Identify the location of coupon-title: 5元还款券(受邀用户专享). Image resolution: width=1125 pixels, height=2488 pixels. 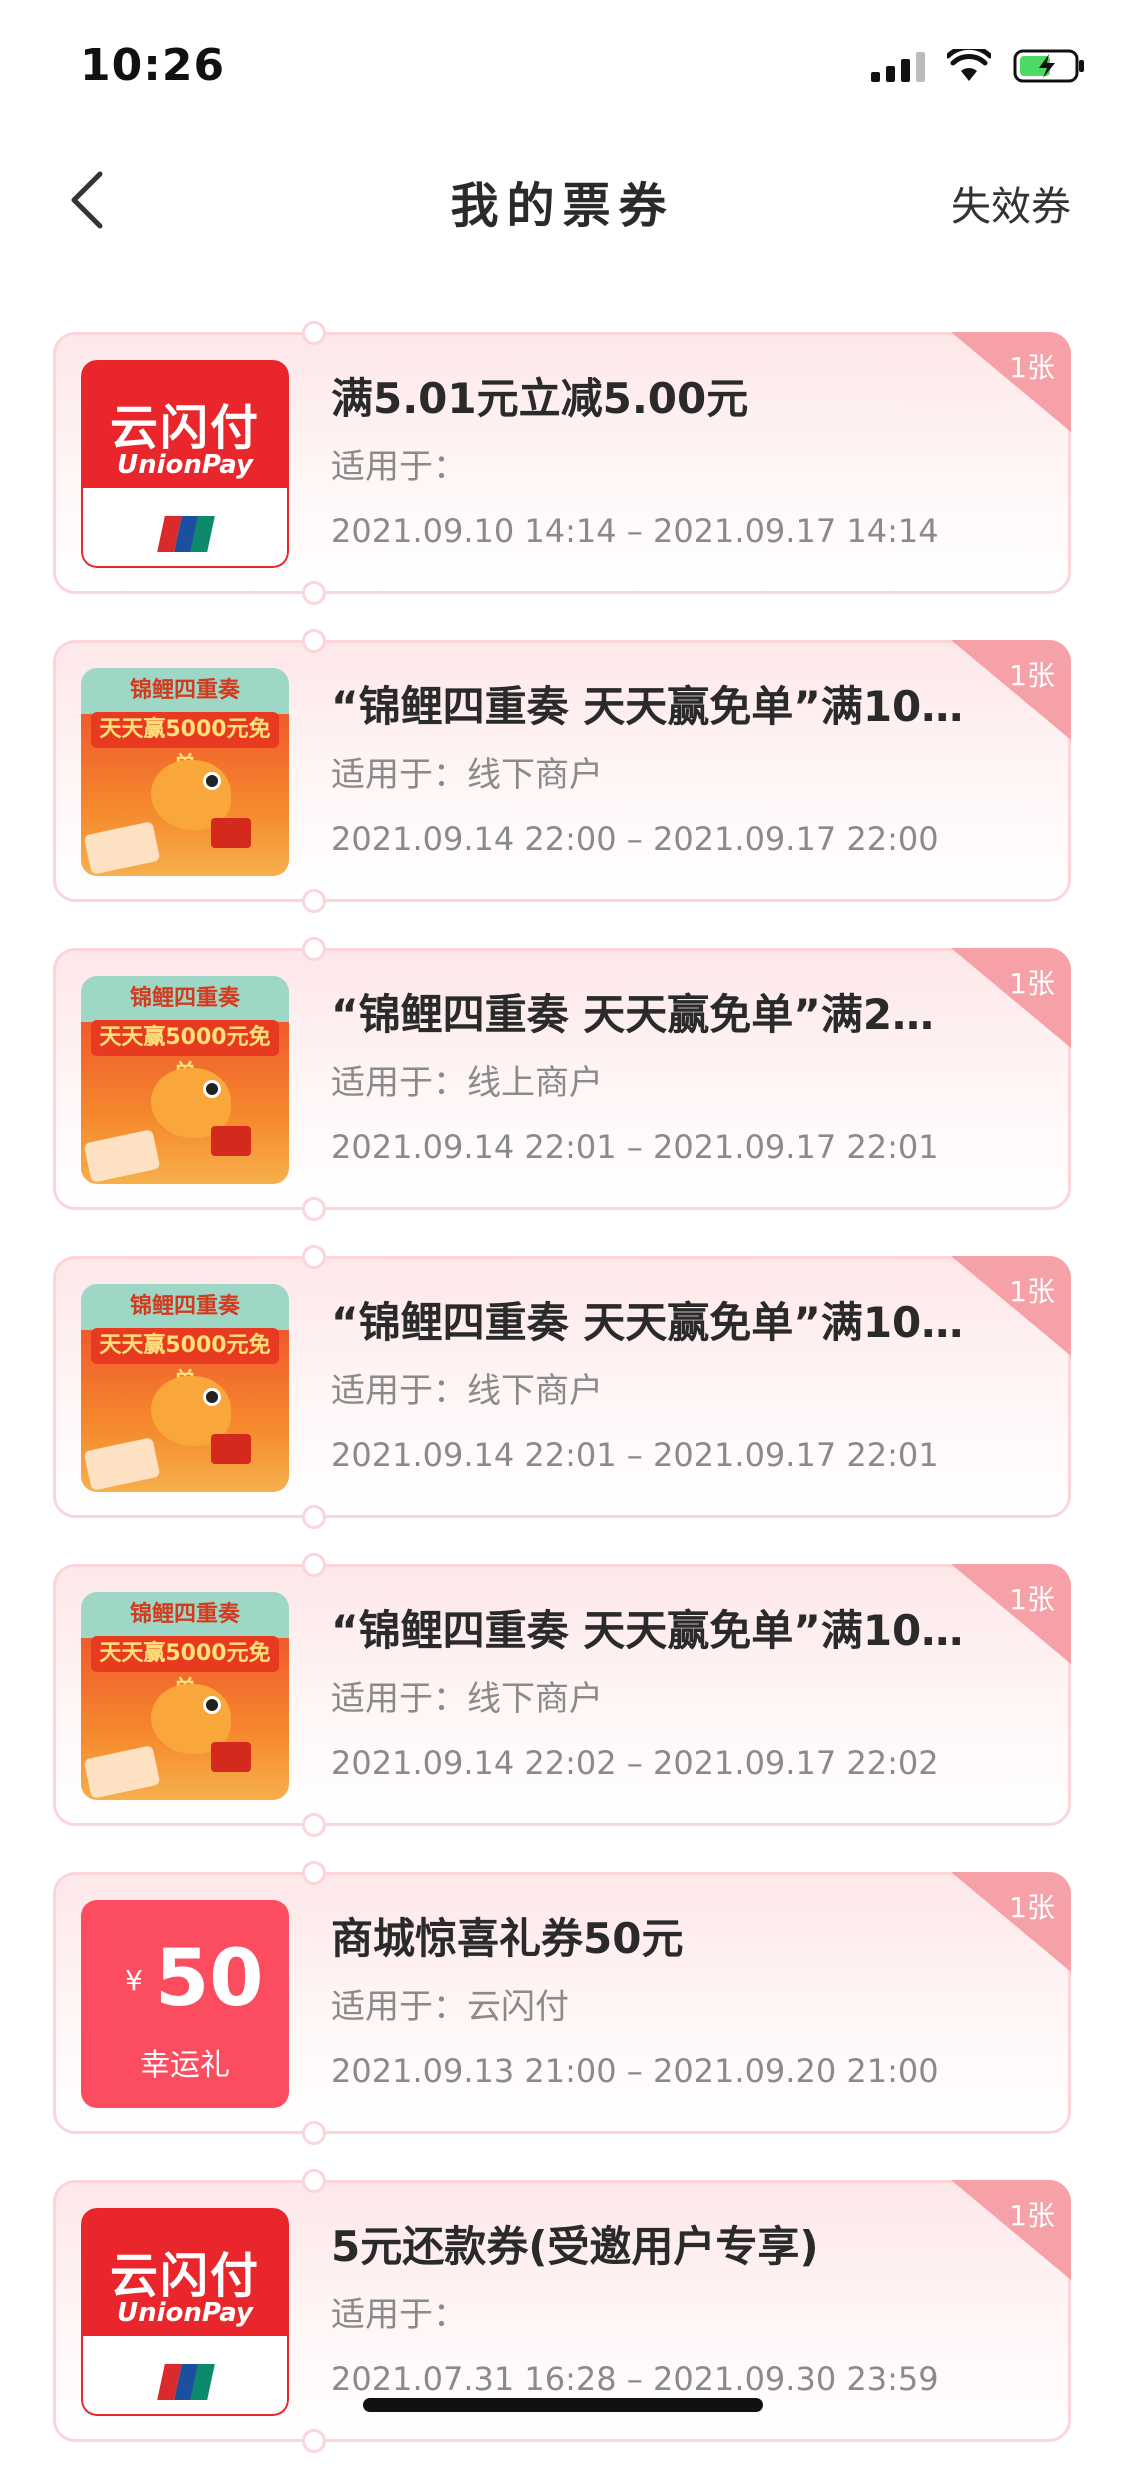
(575, 2246).